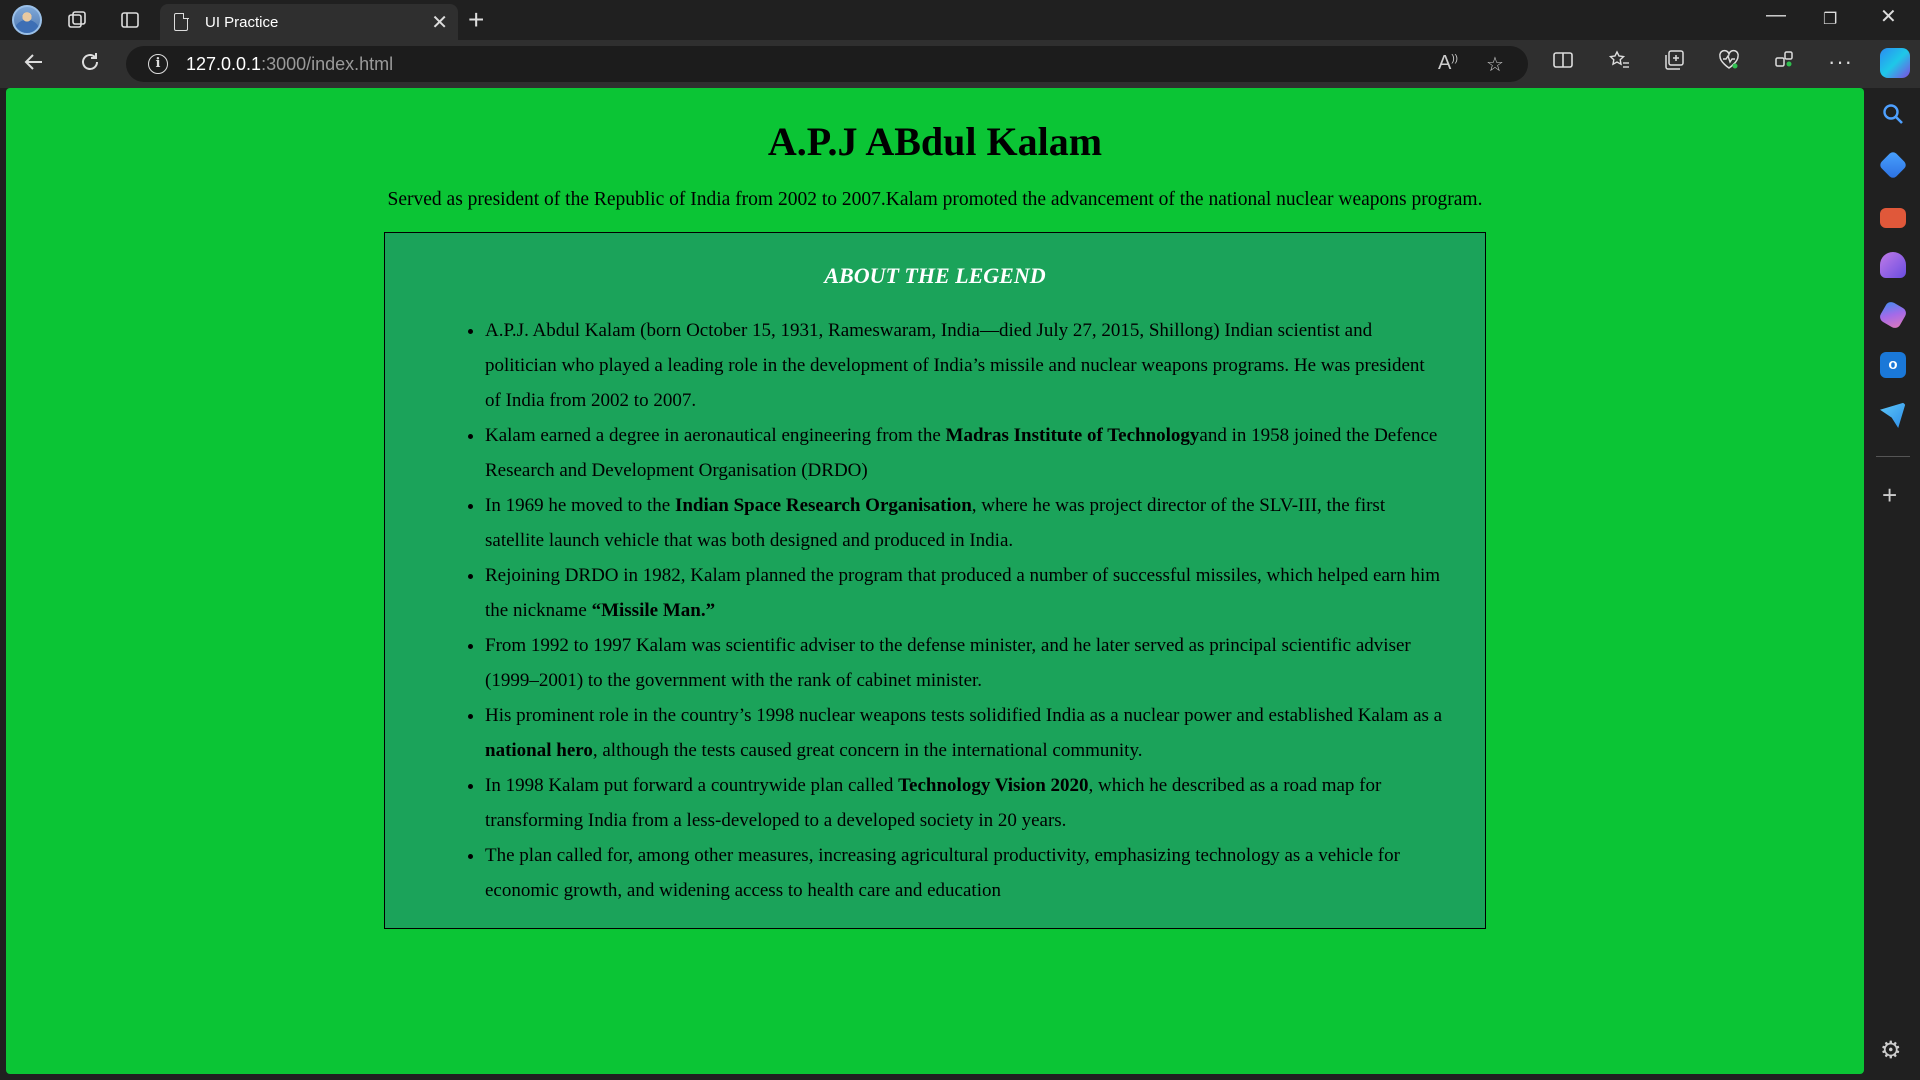 Image resolution: width=1920 pixels, height=1080 pixels. I want to click on games-icon, so click(1893, 265).